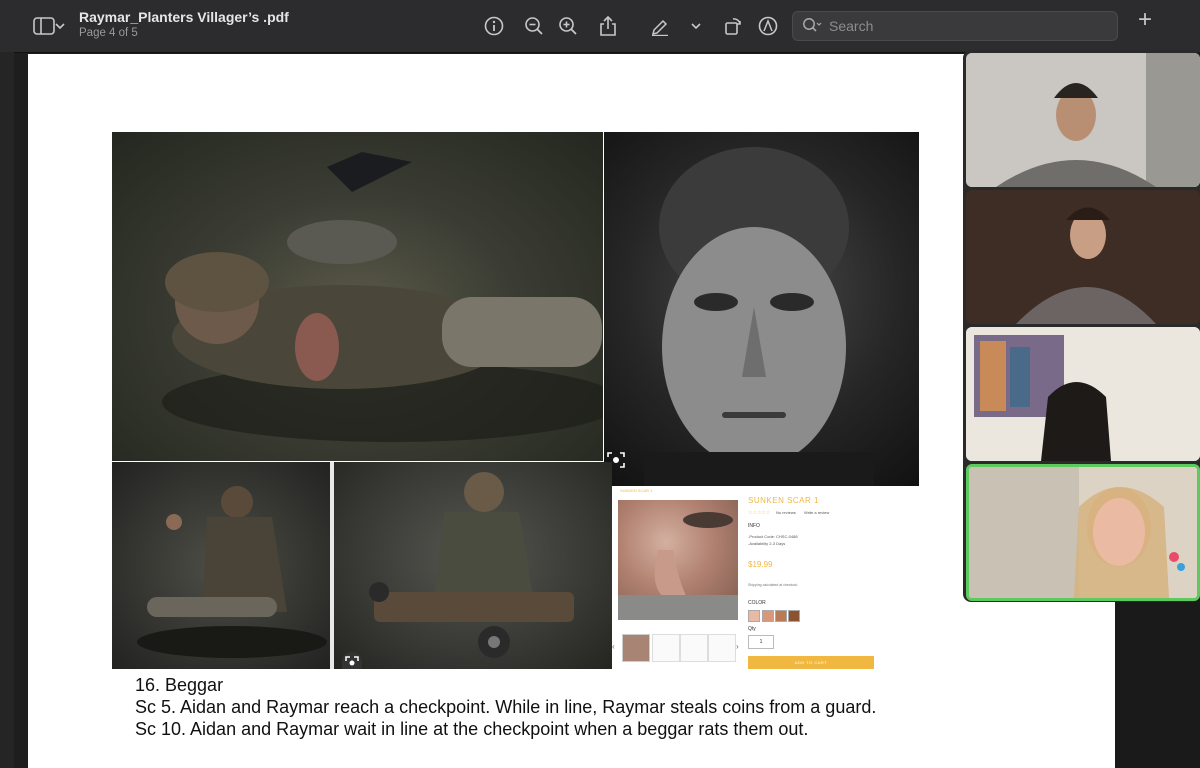 This screenshot has width=1200, height=768. I want to click on cart-beggar-image, so click(473, 565).